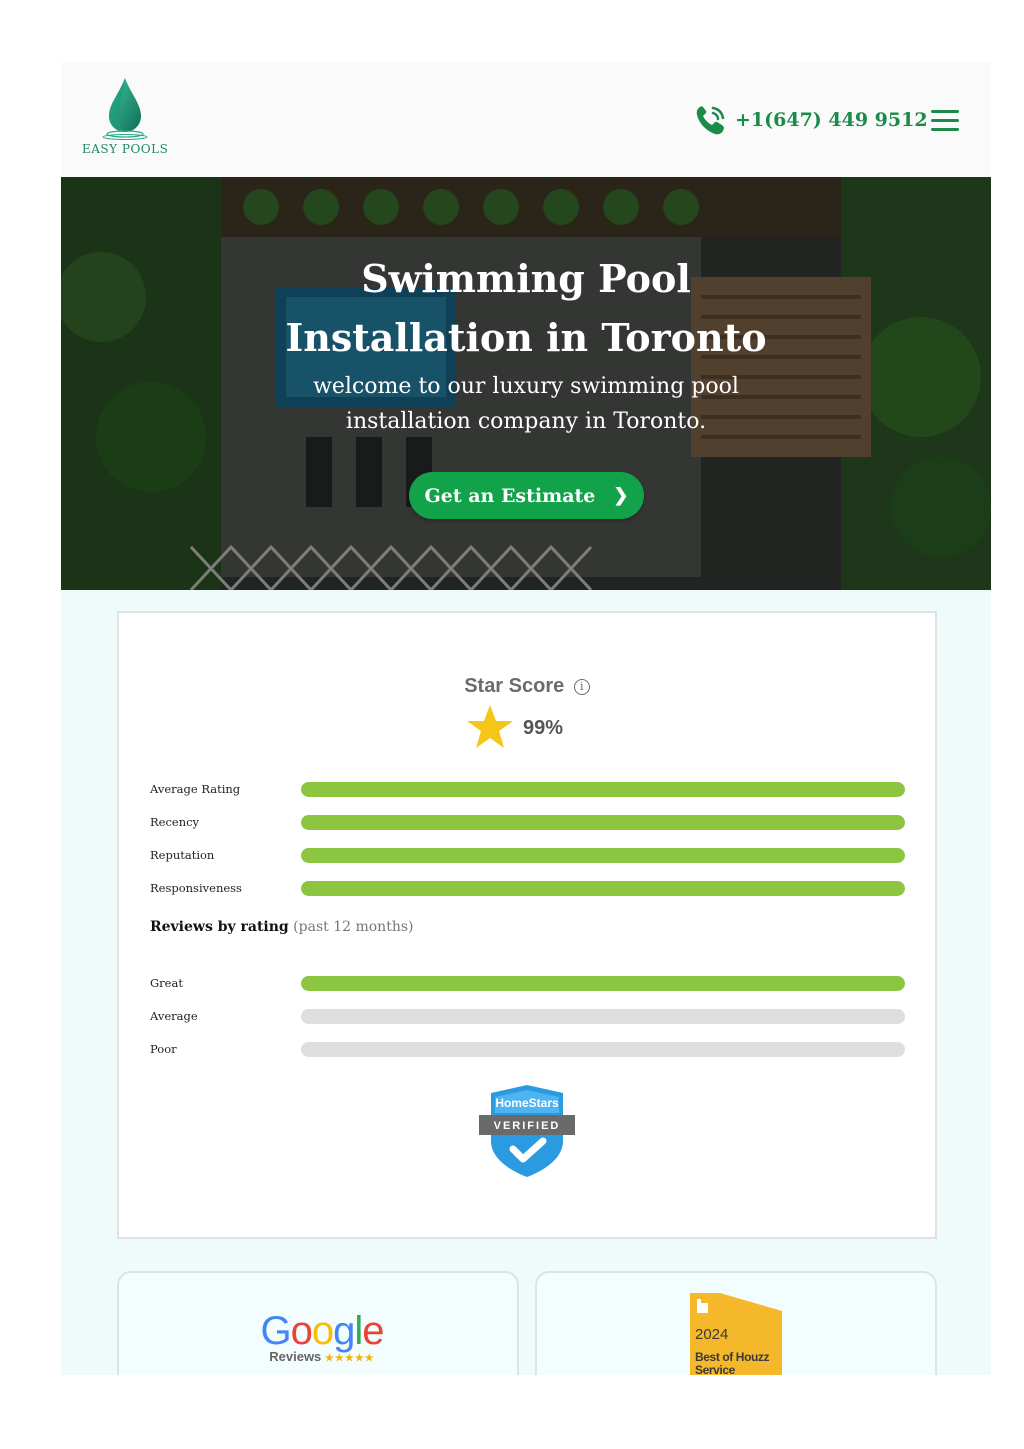 The width and height of the screenshot is (1024, 1449). What do you see at coordinates (322, 1331) in the screenshot?
I see `google-wordmark: Google` at bounding box center [322, 1331].